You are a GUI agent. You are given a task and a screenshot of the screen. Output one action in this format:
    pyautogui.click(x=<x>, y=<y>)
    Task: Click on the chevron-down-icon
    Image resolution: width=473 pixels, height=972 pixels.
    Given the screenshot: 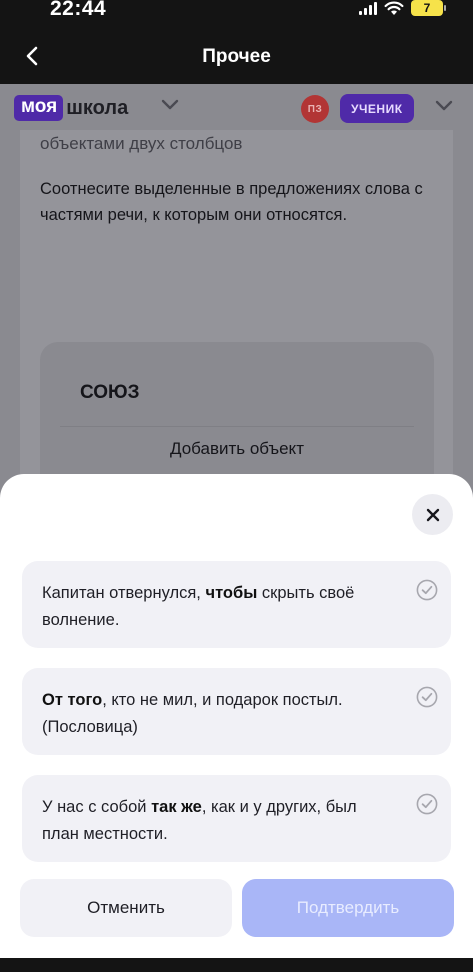 What is the action you would take?
    pyautogui.click(x=170, y=104)
    